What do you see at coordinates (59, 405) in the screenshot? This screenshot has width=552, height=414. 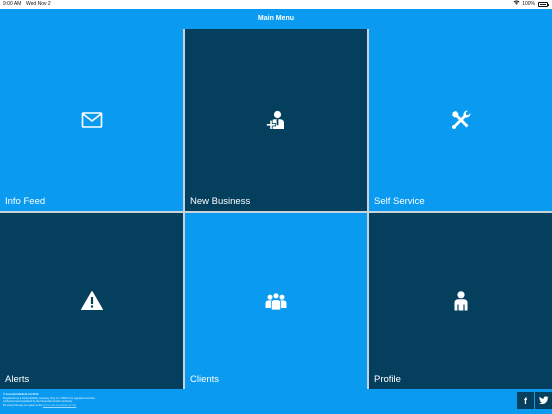 I see `terms-link: Terms and Conditions of Use` at bounding box center [59, 405].